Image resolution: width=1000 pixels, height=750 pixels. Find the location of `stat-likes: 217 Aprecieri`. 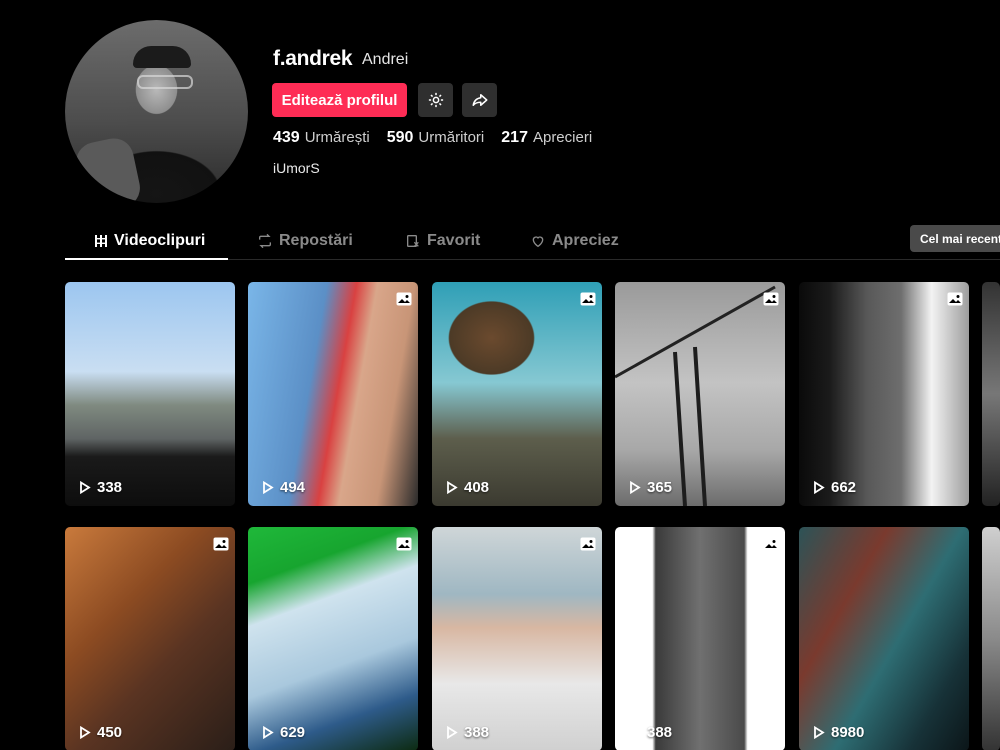

stat-likes: 217 Aprecieri is located at coordinates (546, 138).